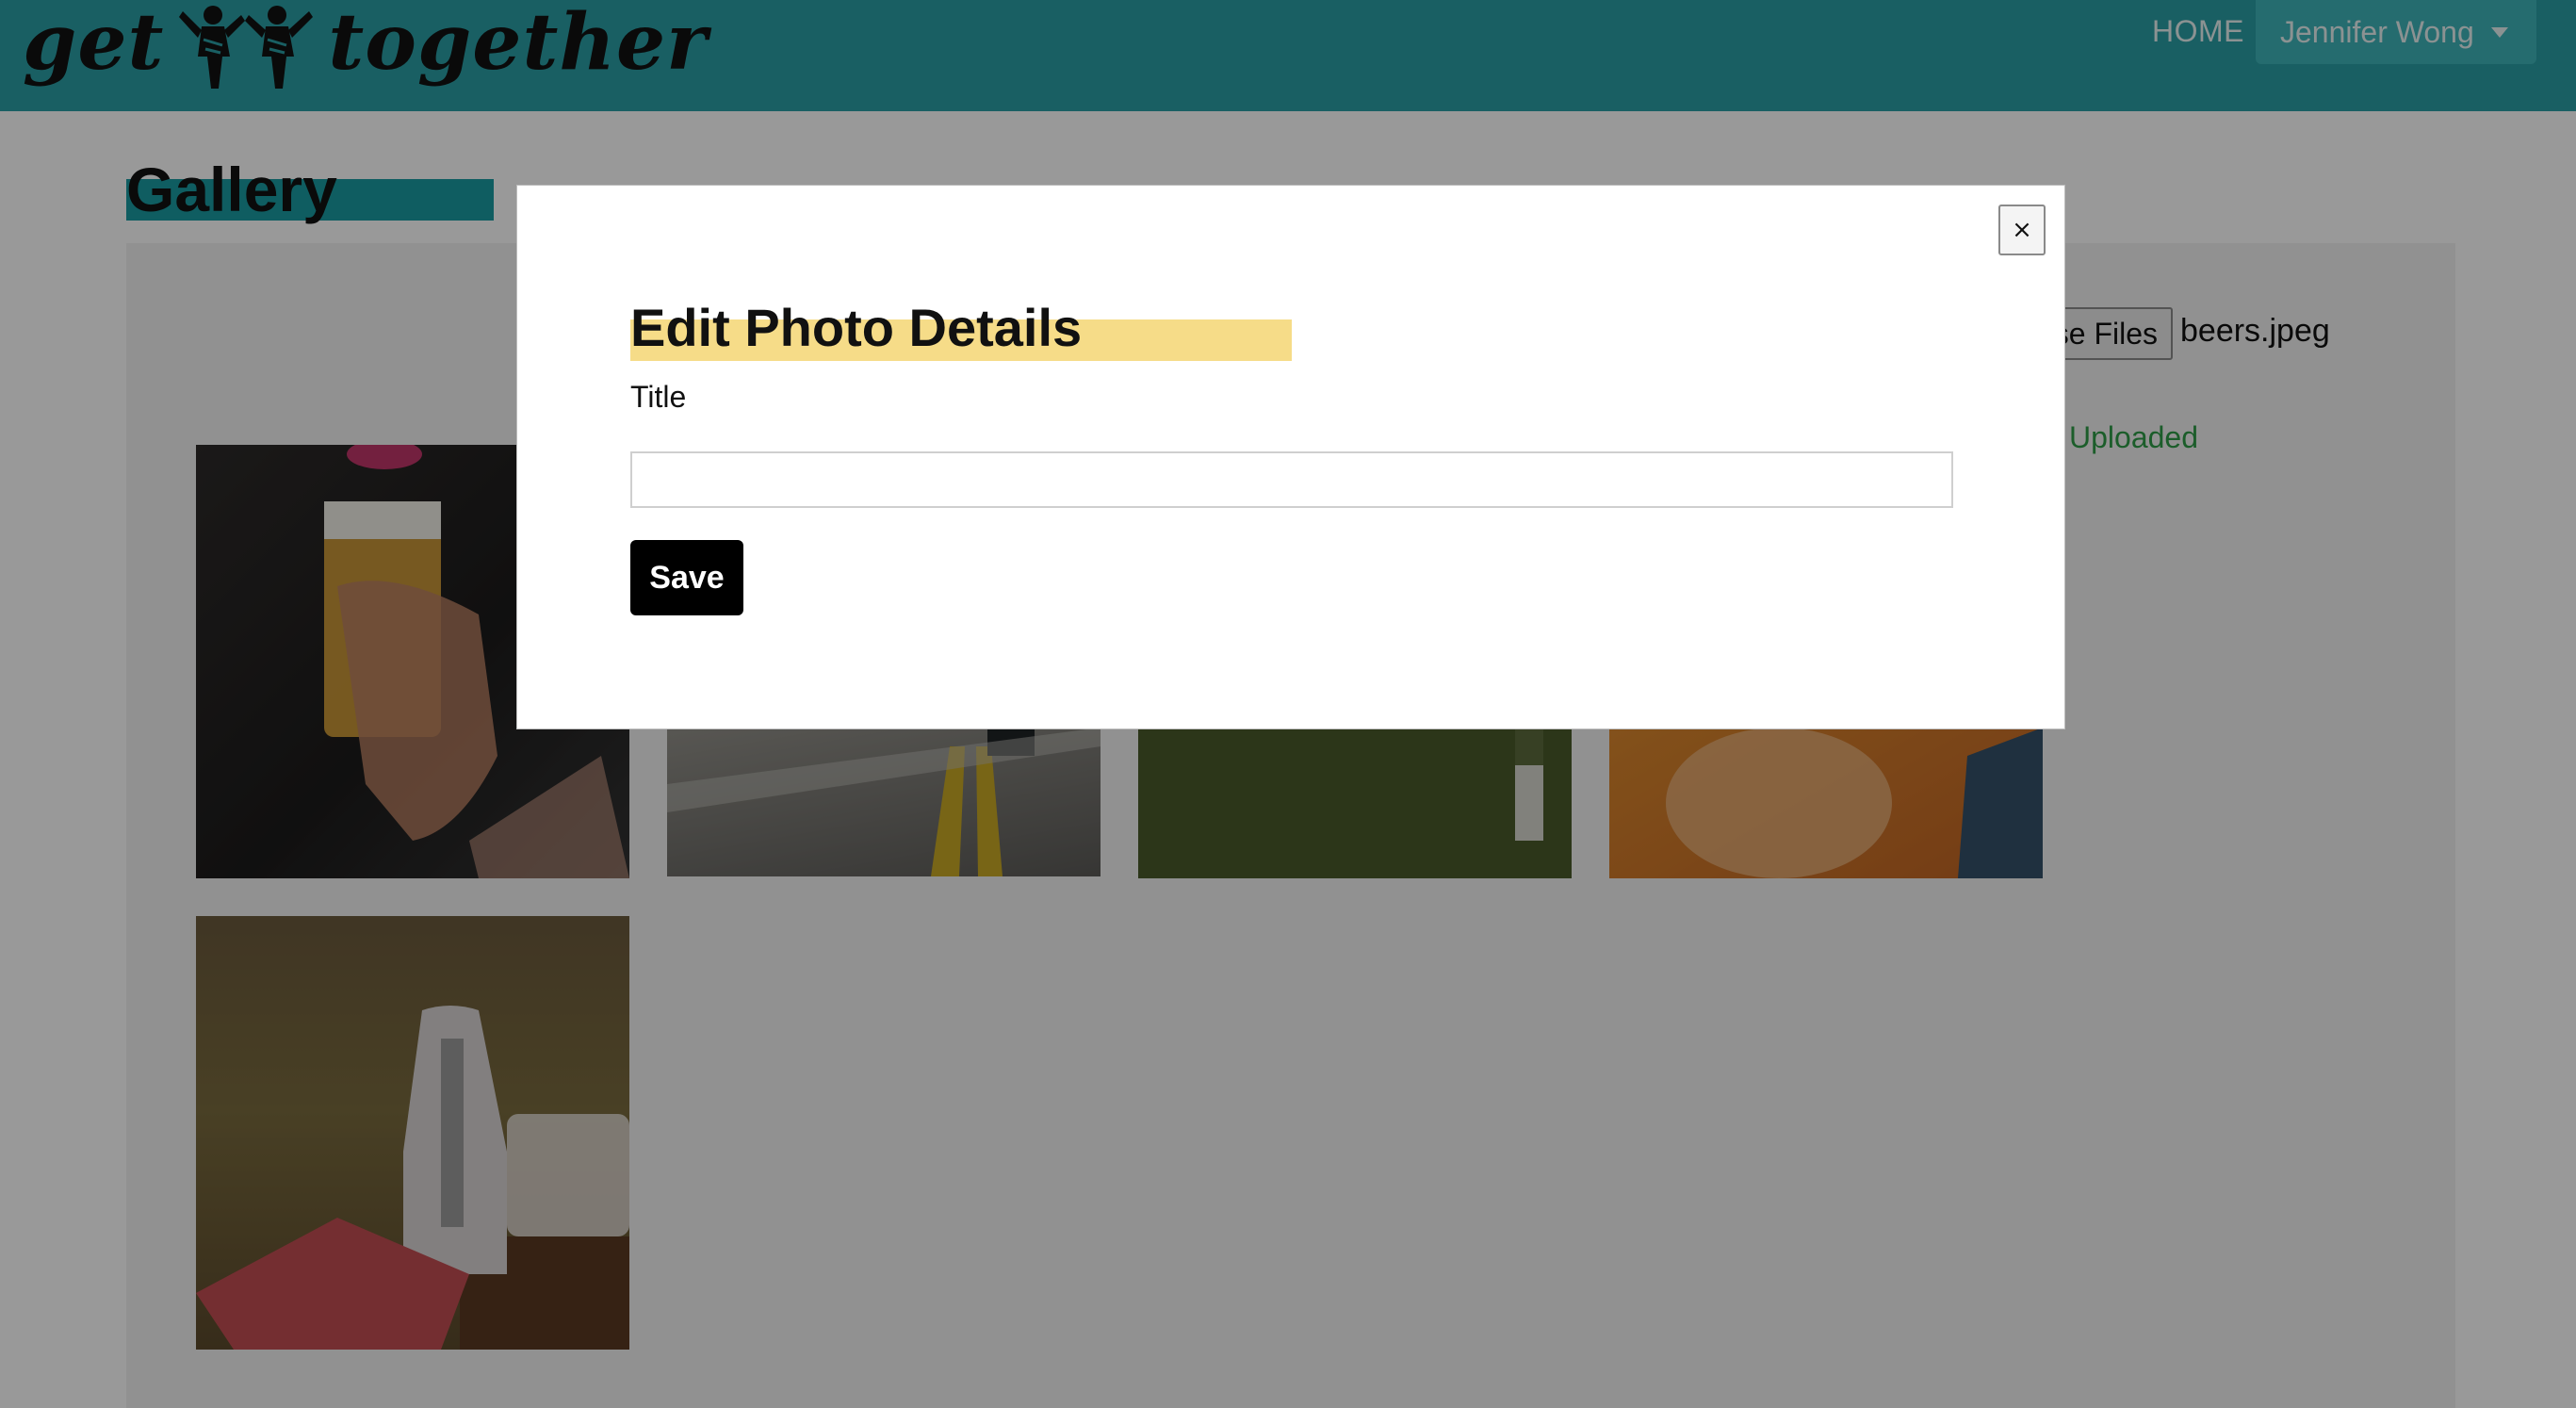 Image resolution: width=2576 pixels, height=1408 pixels. I want to click on title-field-label: Title, so click(658, 397).